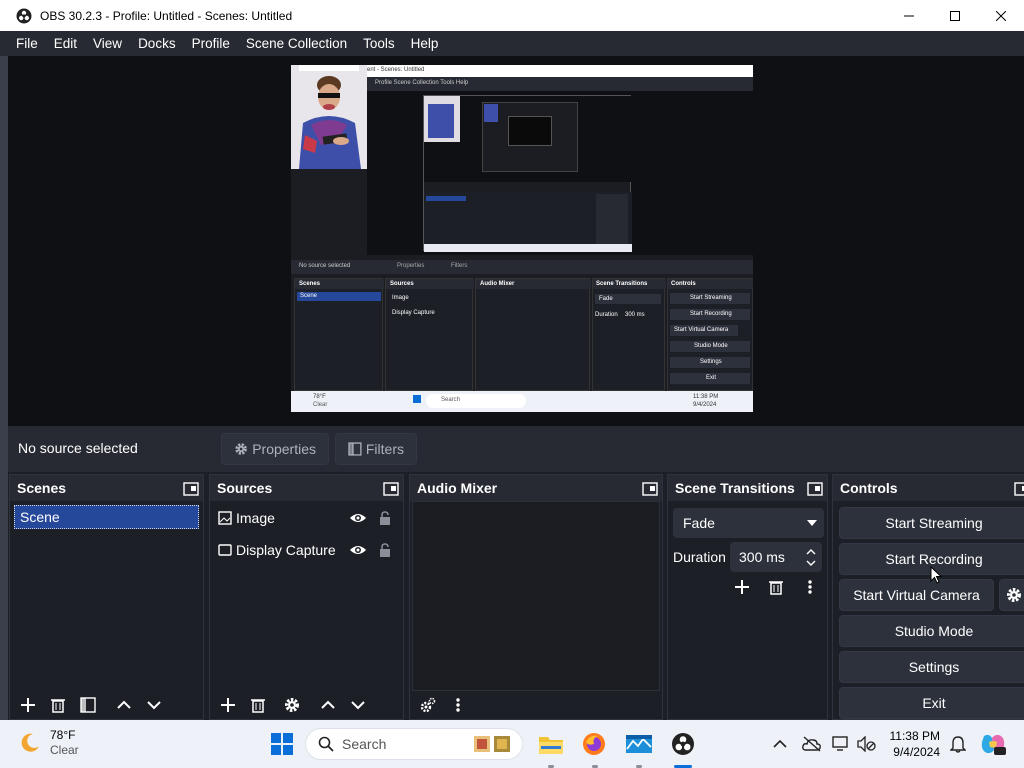 This screenshot has width=1024, height=768. Describe the element at coordinates (916, 595) in the screenshot. I see `start-virtual-camera-button: Start Virtual Camera` at that location.